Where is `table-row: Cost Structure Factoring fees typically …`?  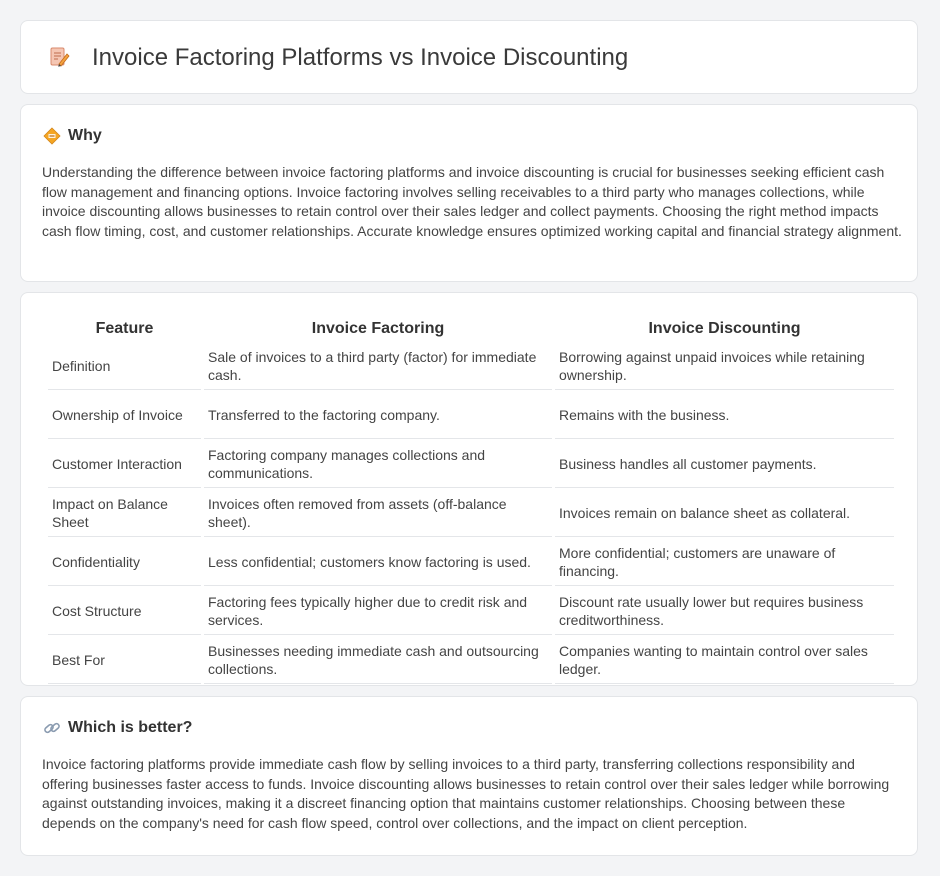 table-row: Cost Structure Factoring fees typically … is located at coordinates (471, 611).